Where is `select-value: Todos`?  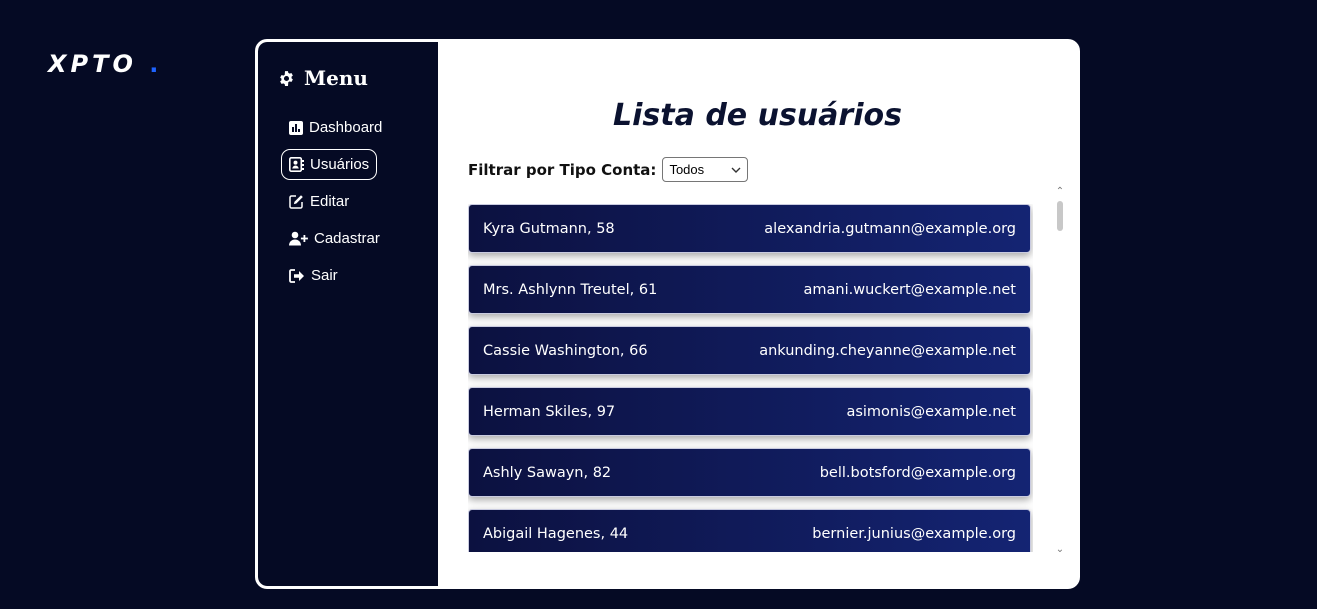 select-value: Todos is located at coordinates (687, 169).